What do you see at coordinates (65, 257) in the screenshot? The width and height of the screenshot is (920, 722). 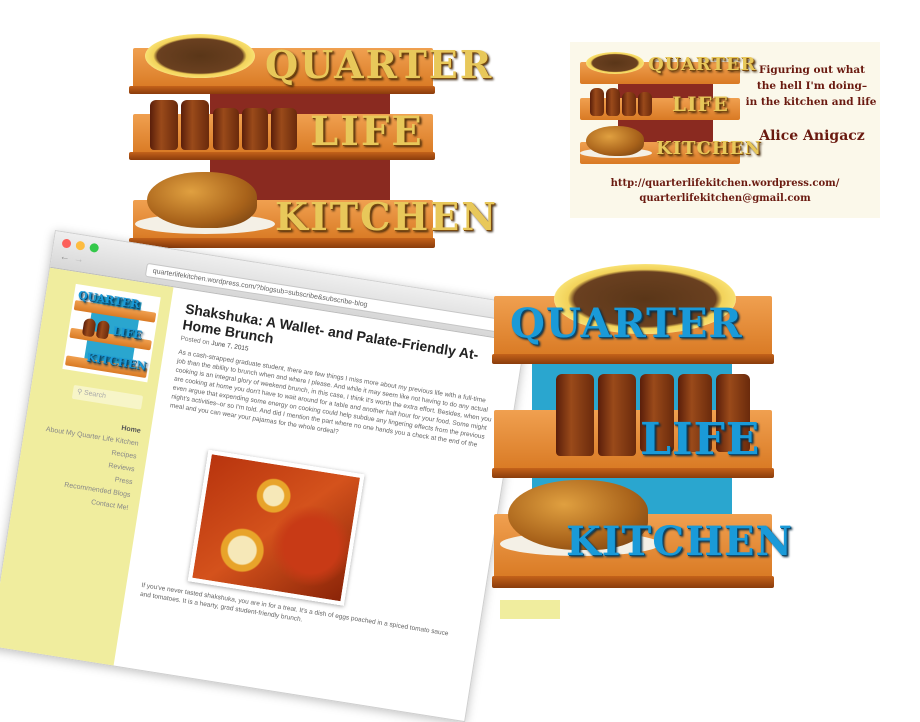 I see `back-arrow-icon: ←` at bounding box center [65, 257].